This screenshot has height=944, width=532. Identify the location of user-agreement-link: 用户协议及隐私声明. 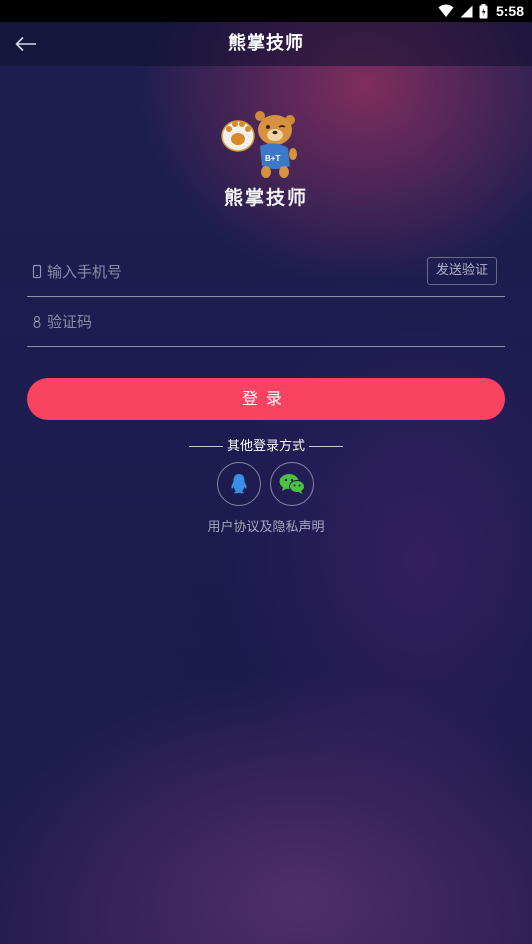
(266, 525).